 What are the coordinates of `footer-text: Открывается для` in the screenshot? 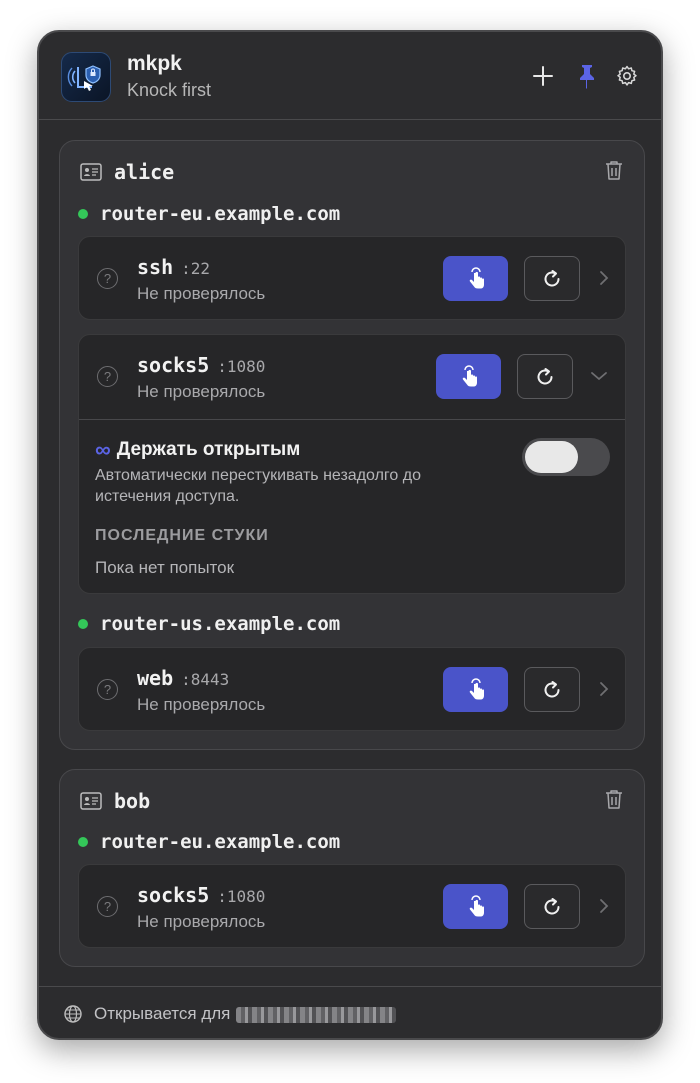 It's located at (245, 1014).